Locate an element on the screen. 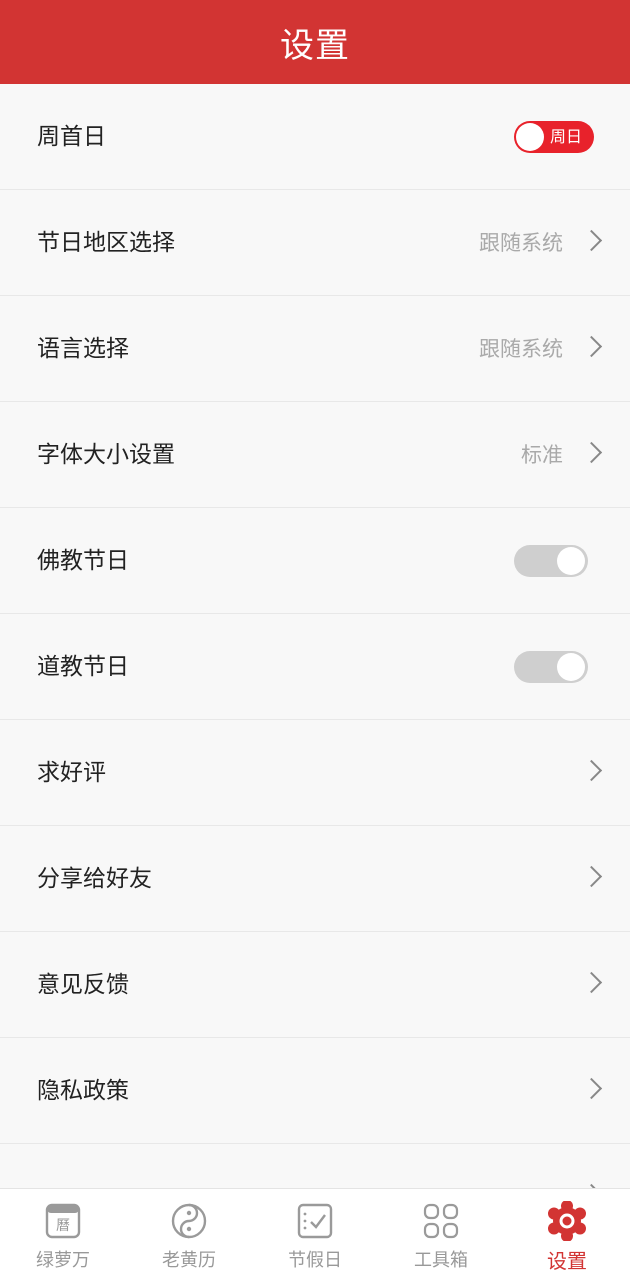 The image size is (630, 1280). setting-label: 隐私政策 is located at coordinates (83, 1091).